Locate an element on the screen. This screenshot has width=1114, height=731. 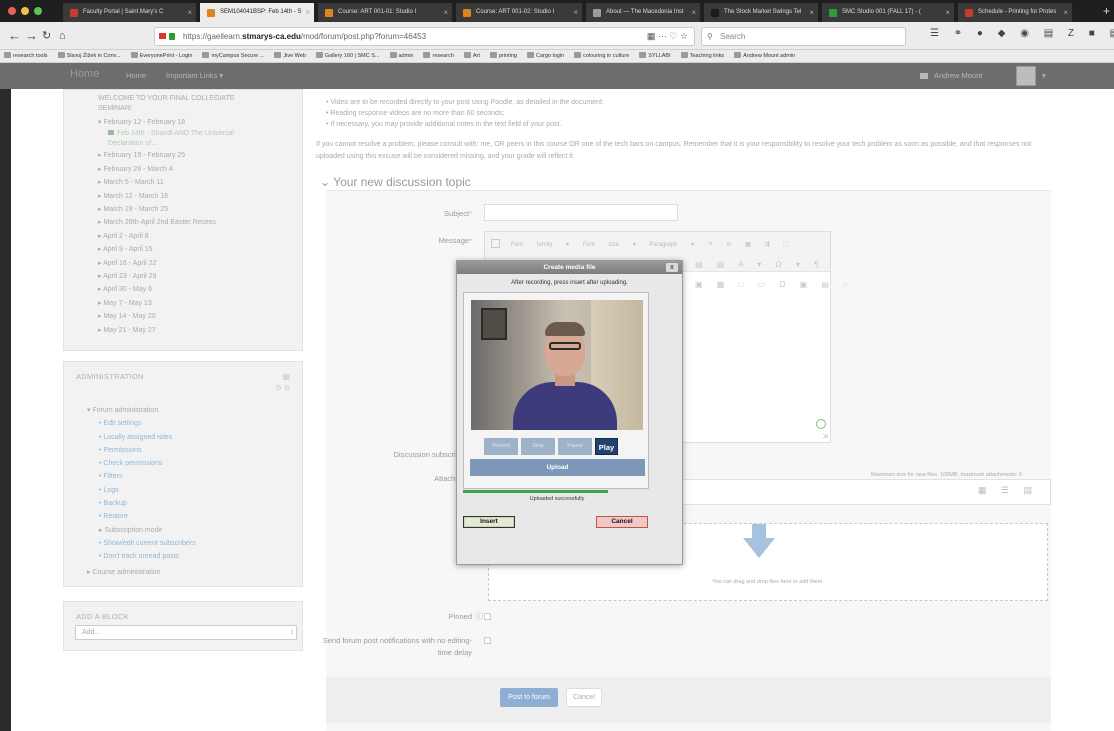
browser-tab: Faculty Portal | Saint Mary's C × is located at coordinates (130, 12).